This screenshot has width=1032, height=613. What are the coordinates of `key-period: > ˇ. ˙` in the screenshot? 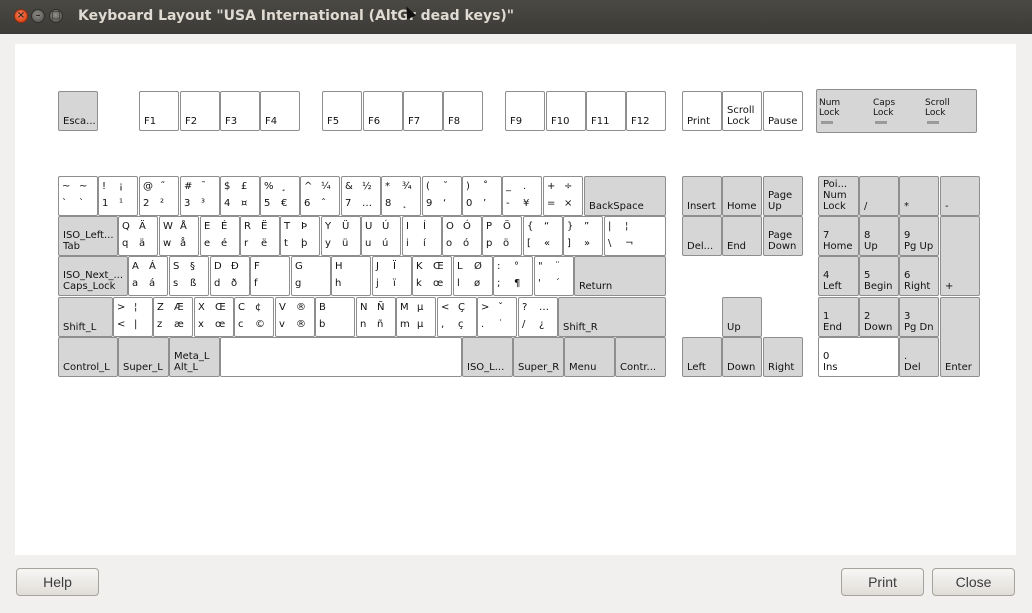 It's located at (497, 317).